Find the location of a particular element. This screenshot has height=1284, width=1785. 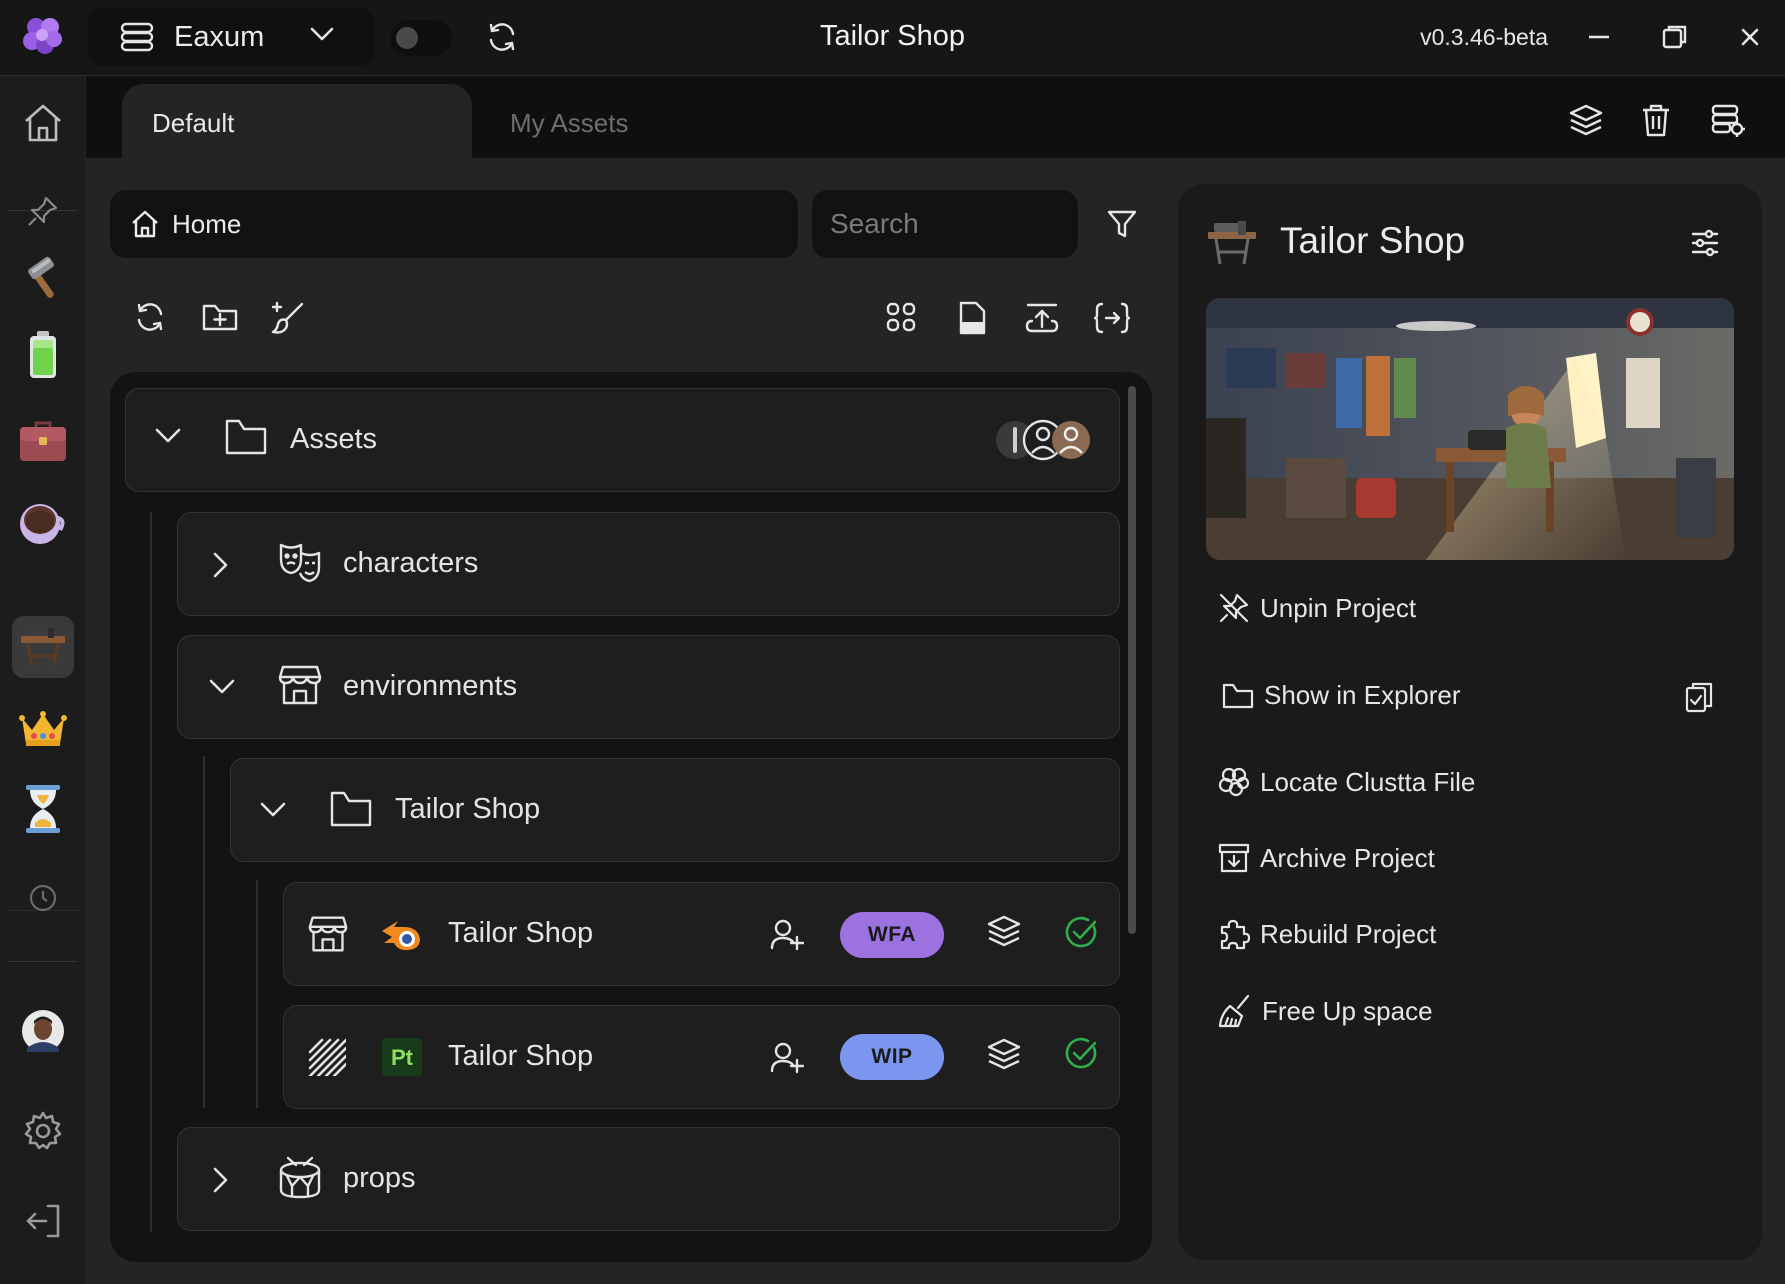

action-label: Rebuild Project is located at coordinates (1348, 933).